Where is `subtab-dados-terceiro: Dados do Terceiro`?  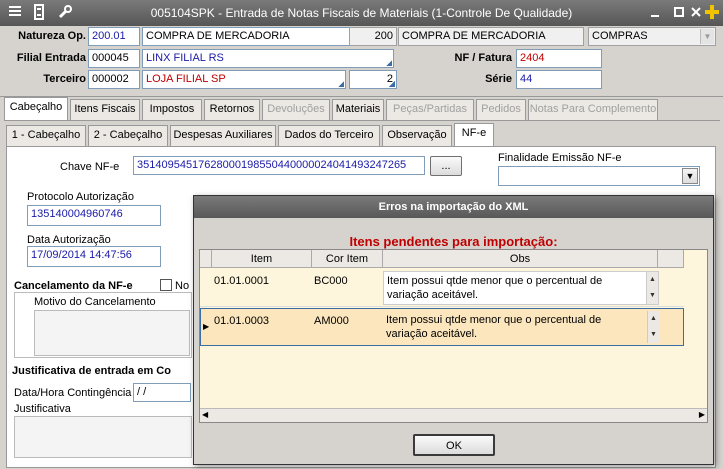
subtab-dados-terceiro: Dados do Terceiro is located at coordinates (329, 135).